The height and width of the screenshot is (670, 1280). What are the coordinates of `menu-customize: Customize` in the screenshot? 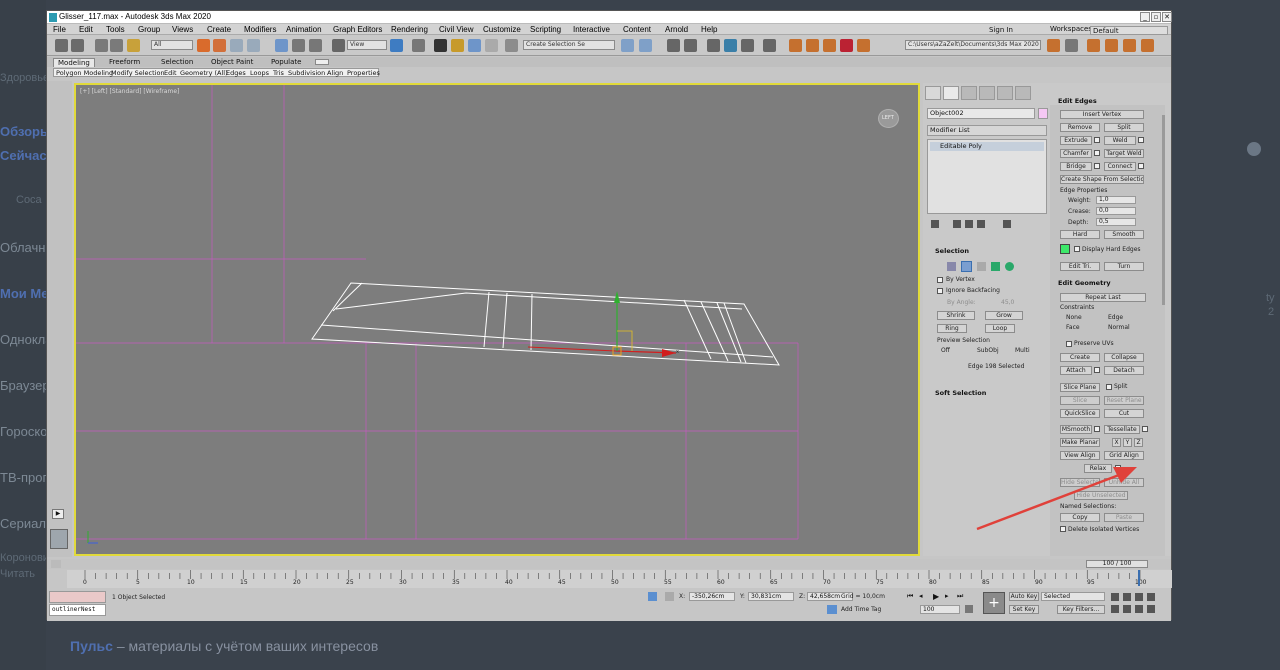 It's located at (502, 29).